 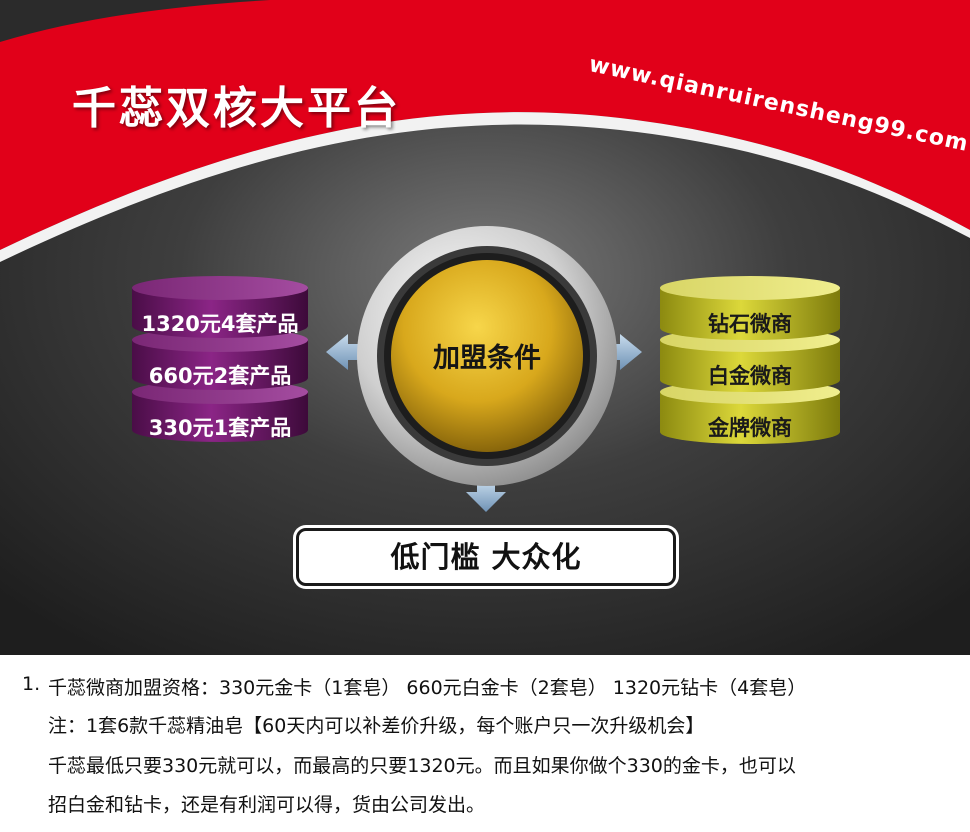 I want to click on left-option-1: 1320元4套产品, so click(x=220, y=324).